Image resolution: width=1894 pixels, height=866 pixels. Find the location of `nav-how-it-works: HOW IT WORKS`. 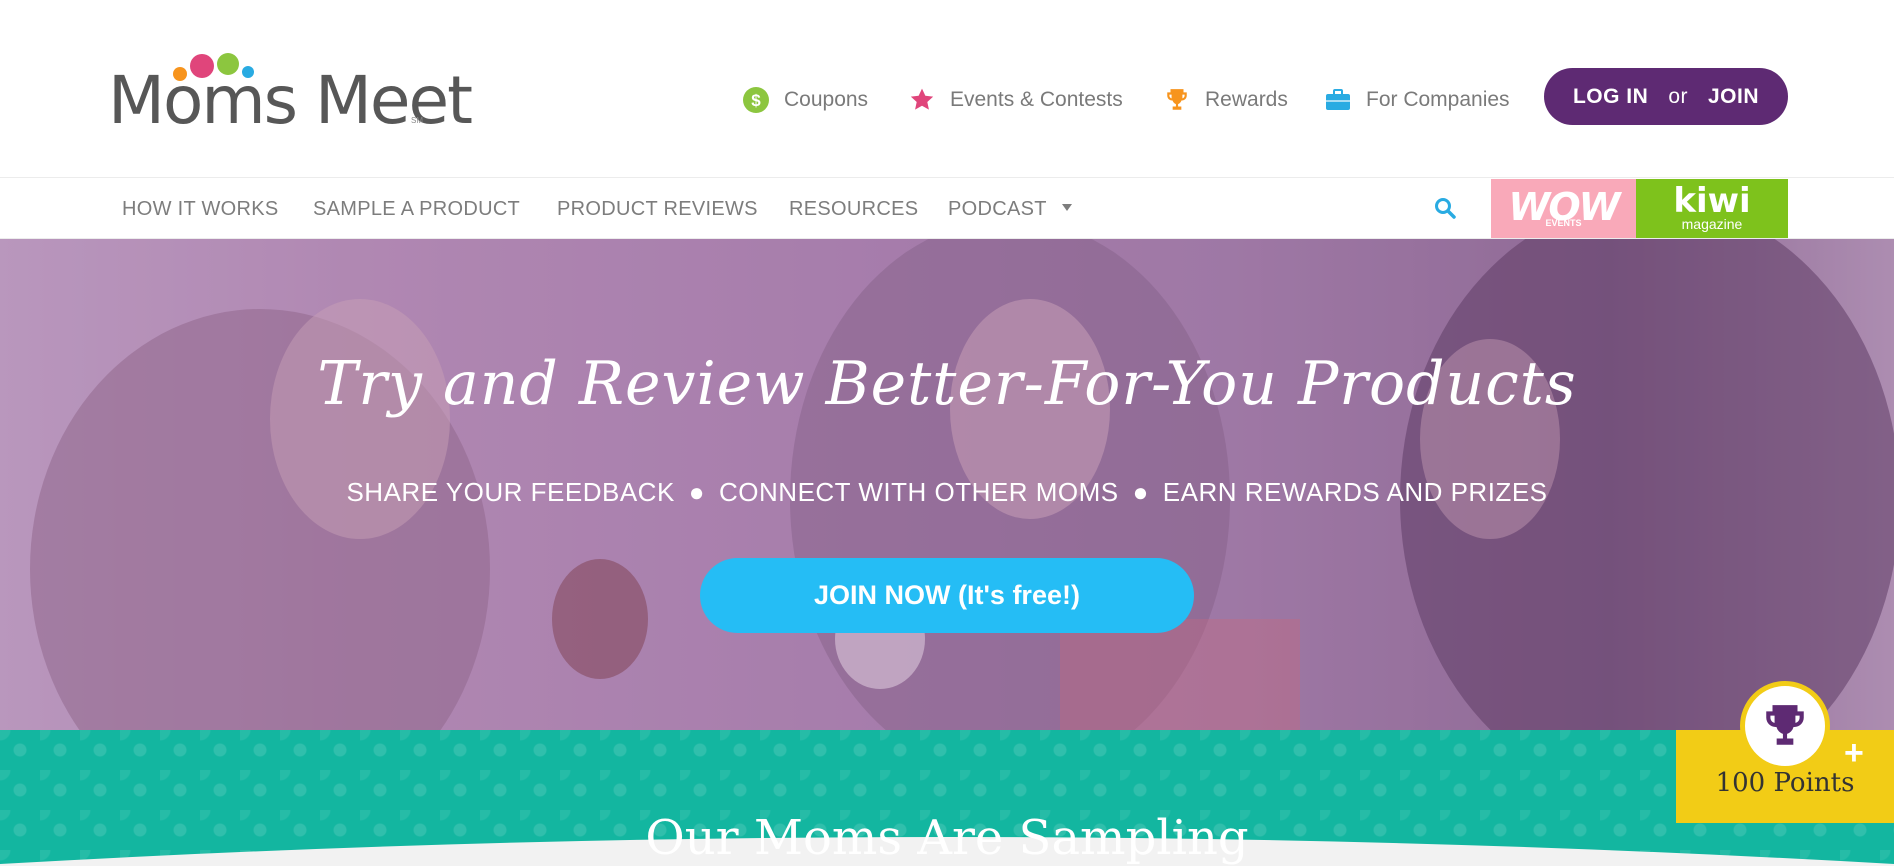

nav-how-it-works: HOW IT WORKS is located at coordinates (200, 209).